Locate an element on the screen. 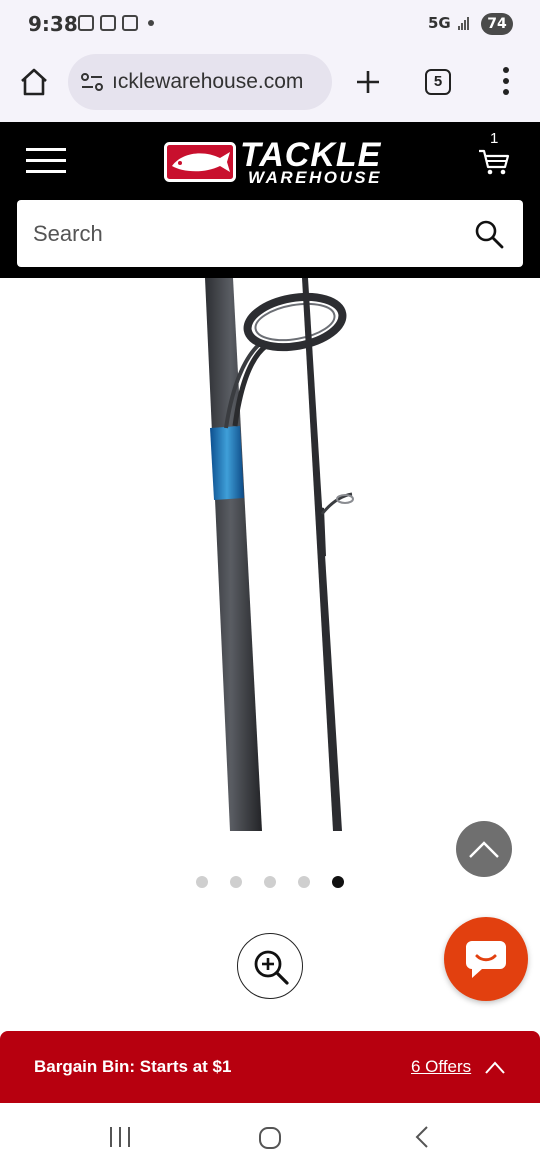 This screenshot has width=540, height=1170. zoom-button is located at coordinates (270, 966).